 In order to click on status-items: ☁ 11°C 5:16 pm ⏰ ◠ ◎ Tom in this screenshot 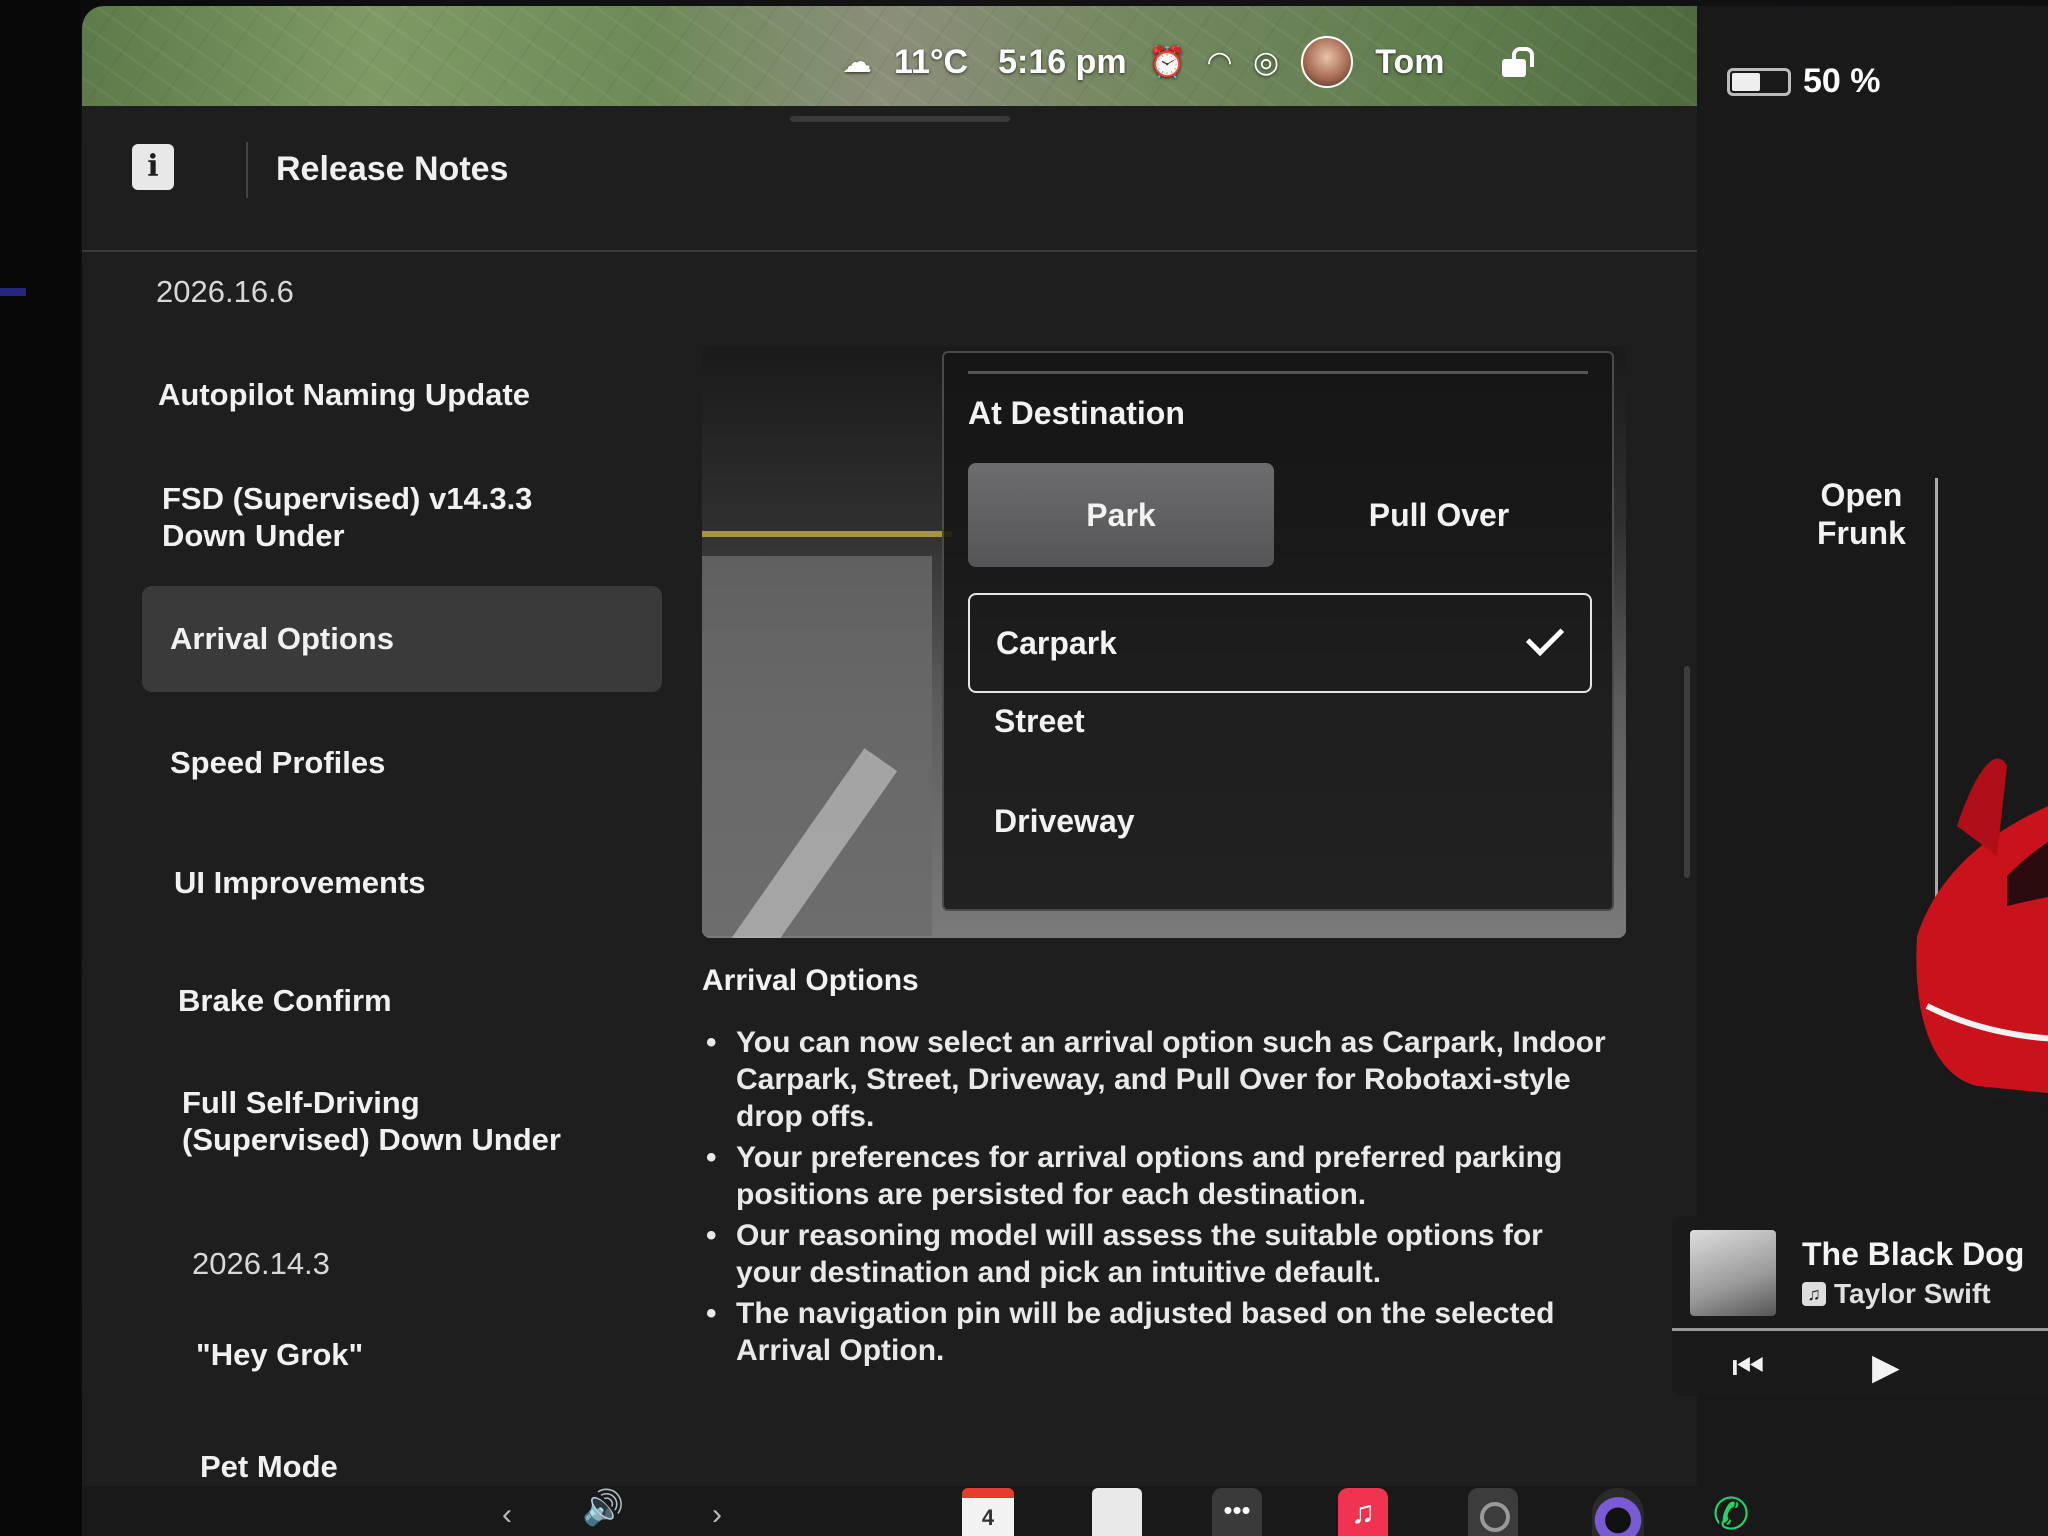, I will do `click(1188, 62)`.